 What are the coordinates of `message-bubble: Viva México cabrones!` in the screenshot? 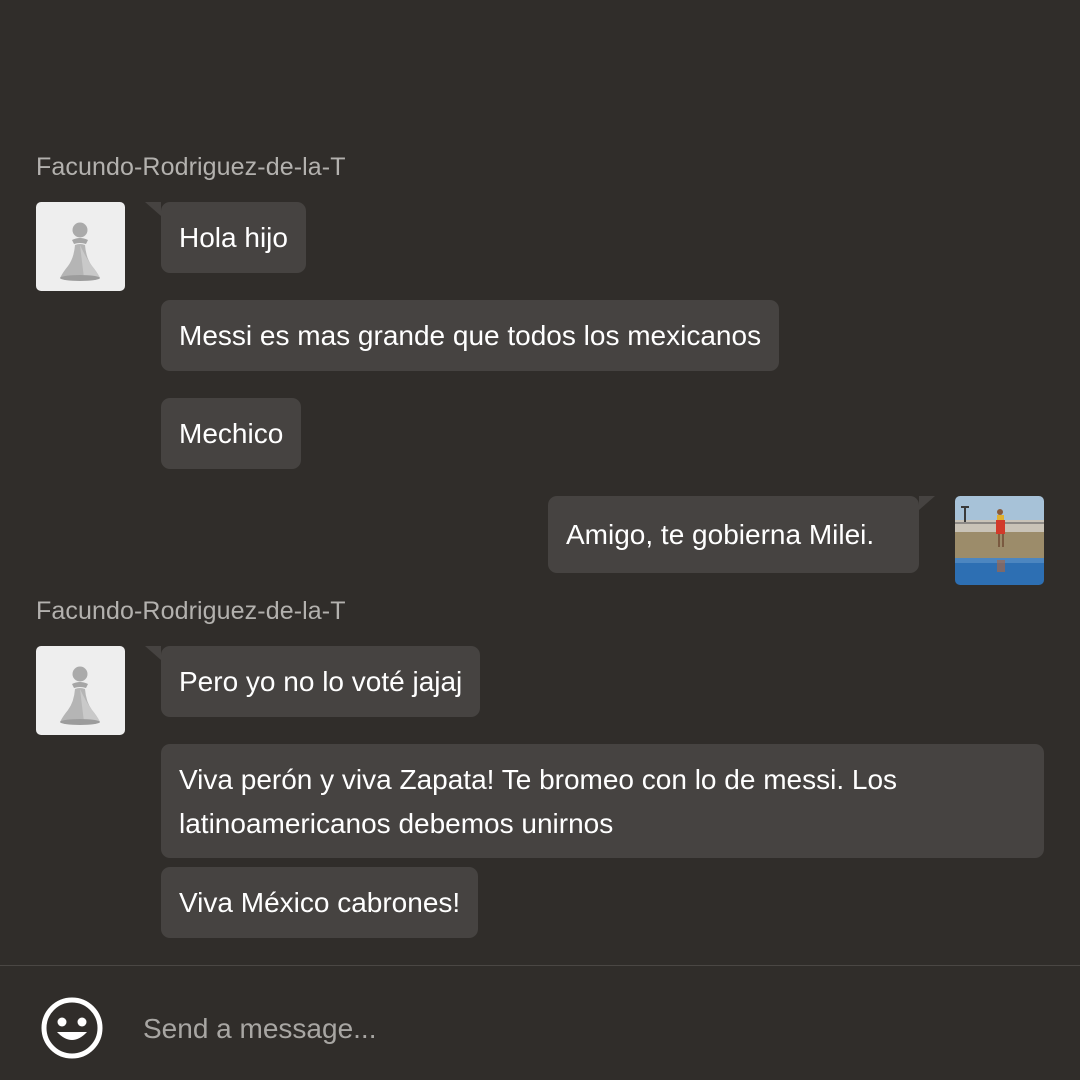 It's located at (320, 902).